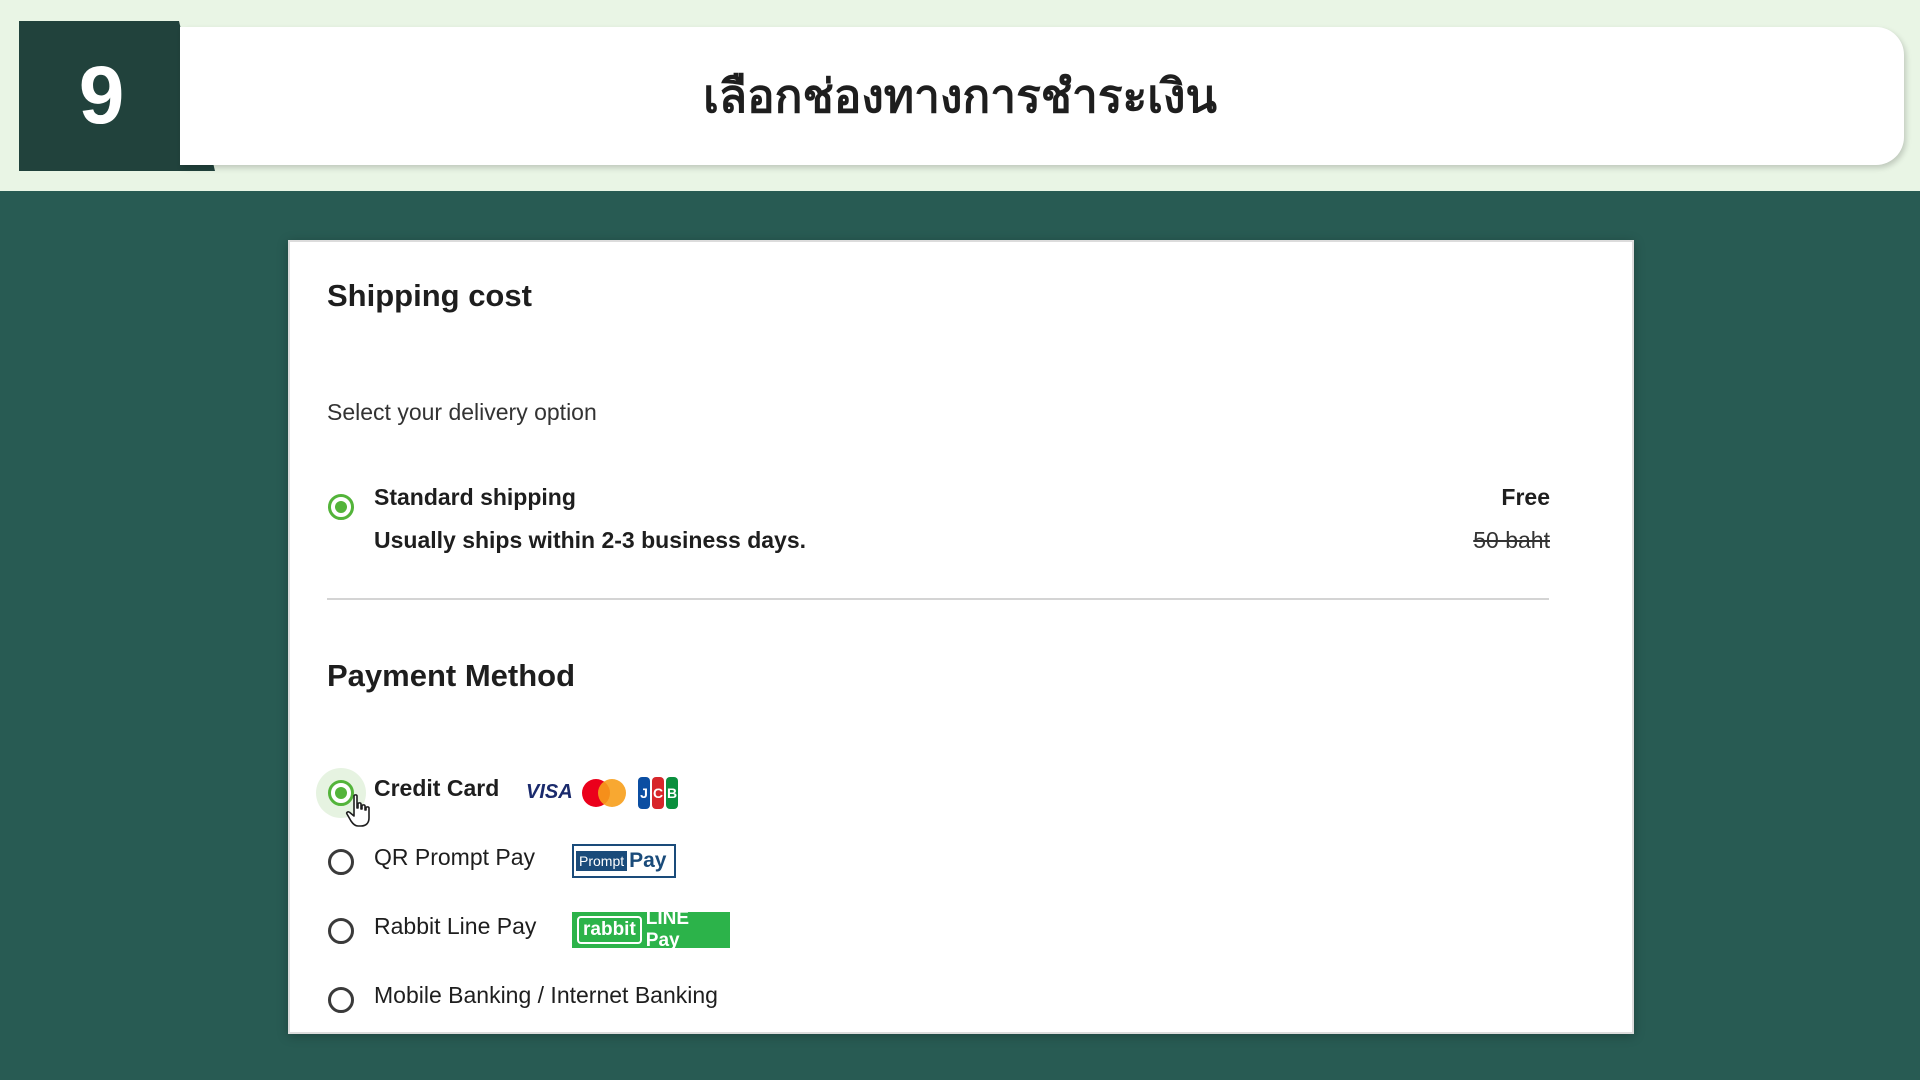  What do you see at coordinates (475, 497) in the screenshot?
I see `standard-shipping-label: Standard shipping` at bounding box center [475, 497].